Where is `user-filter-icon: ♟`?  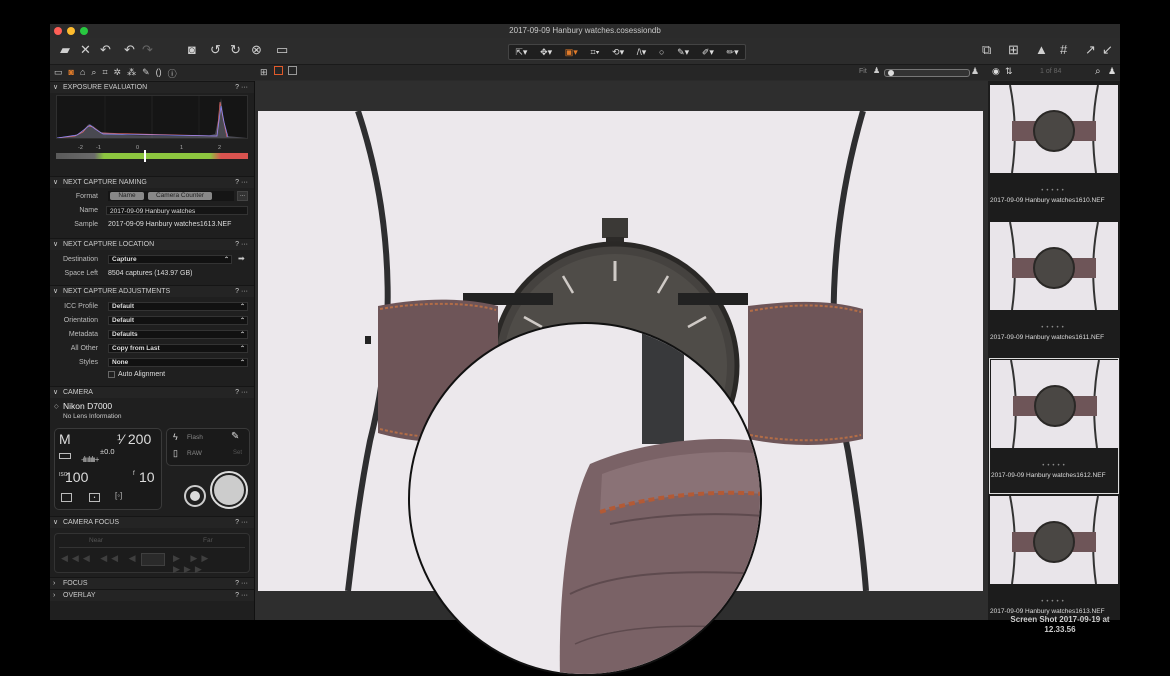 user-filter-icon: ♟ is located at coordinates (1112, 71).